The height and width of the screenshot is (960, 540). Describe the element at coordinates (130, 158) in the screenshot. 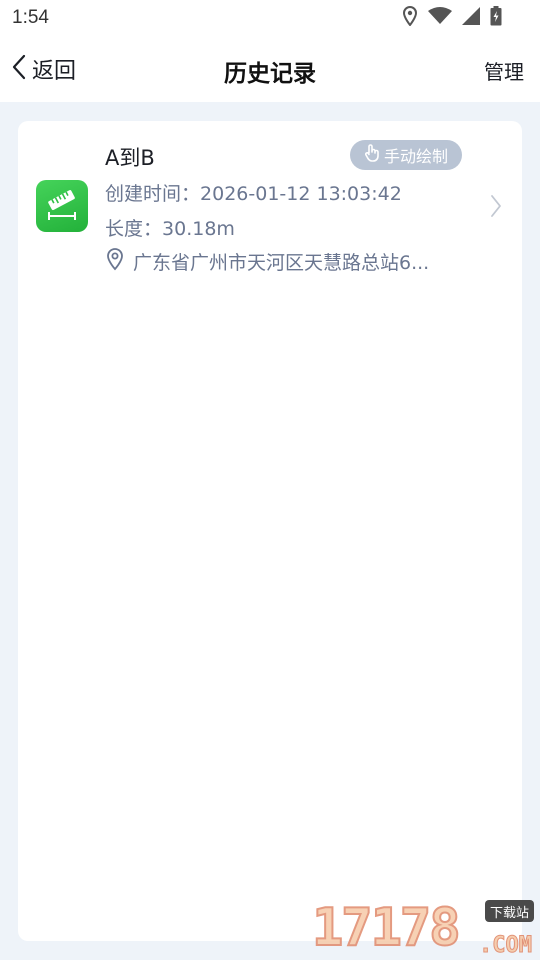

I see `record-title: A到B` at that location.